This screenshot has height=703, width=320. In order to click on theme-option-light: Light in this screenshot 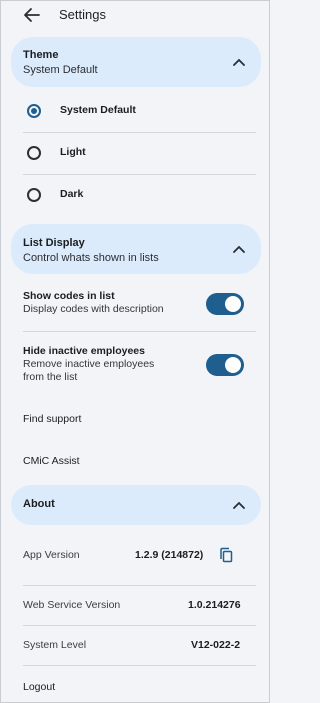, I will do `click(139, 153)`.